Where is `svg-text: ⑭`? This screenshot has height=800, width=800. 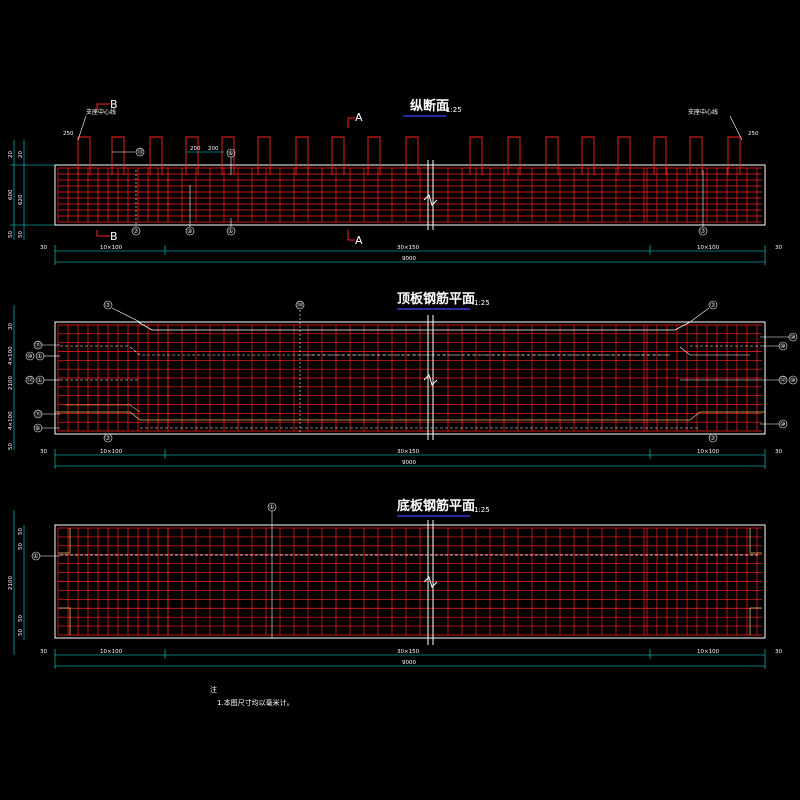
svg-text: ⑭ is located at coordinates (300, 305).